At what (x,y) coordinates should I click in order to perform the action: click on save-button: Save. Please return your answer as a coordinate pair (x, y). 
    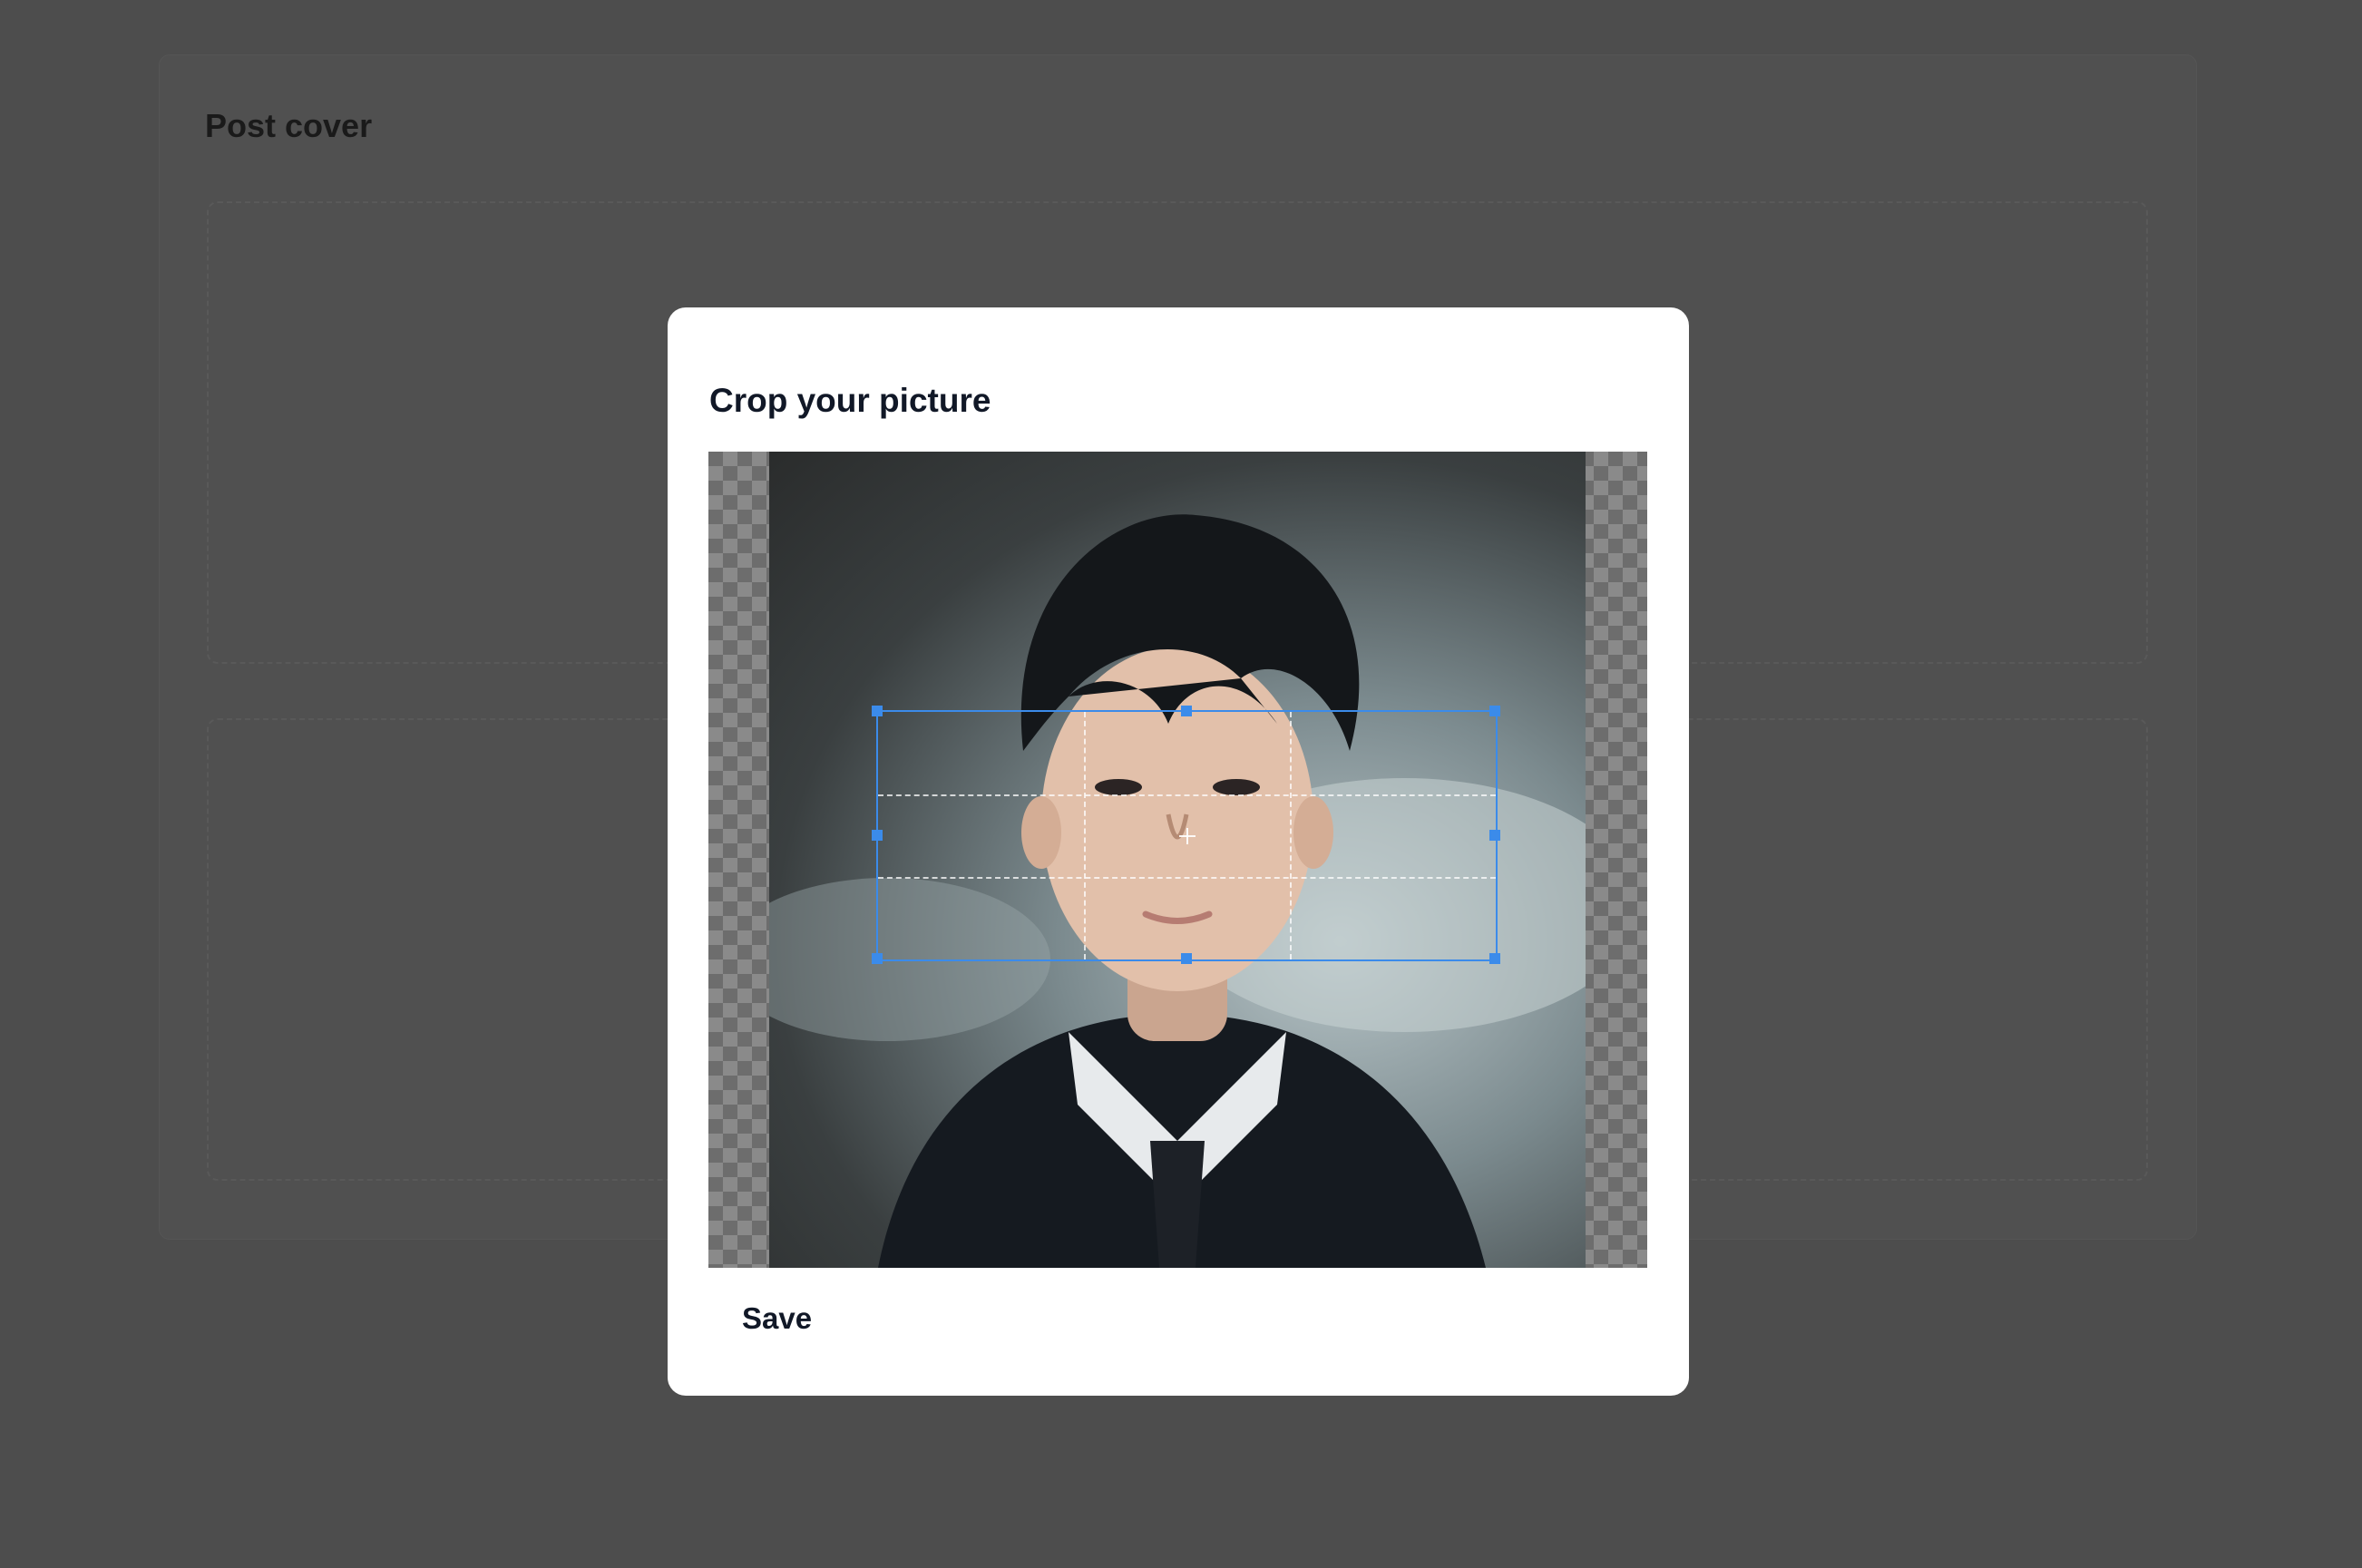
    Looking at the image, I should click on (777, 1318).